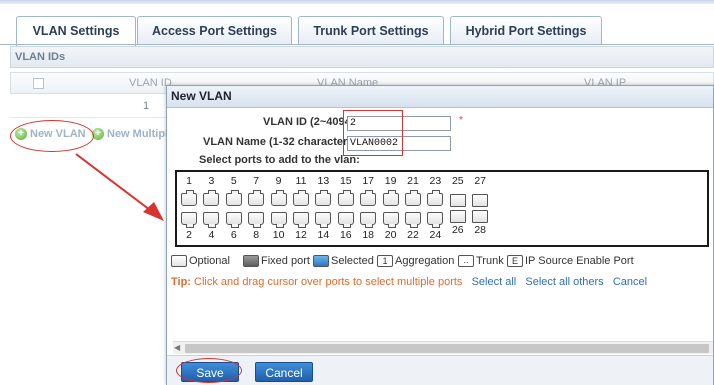 This screenshot has height=385, width=714. I want to click on ip-source-port-icon: E, so click(515, 261).